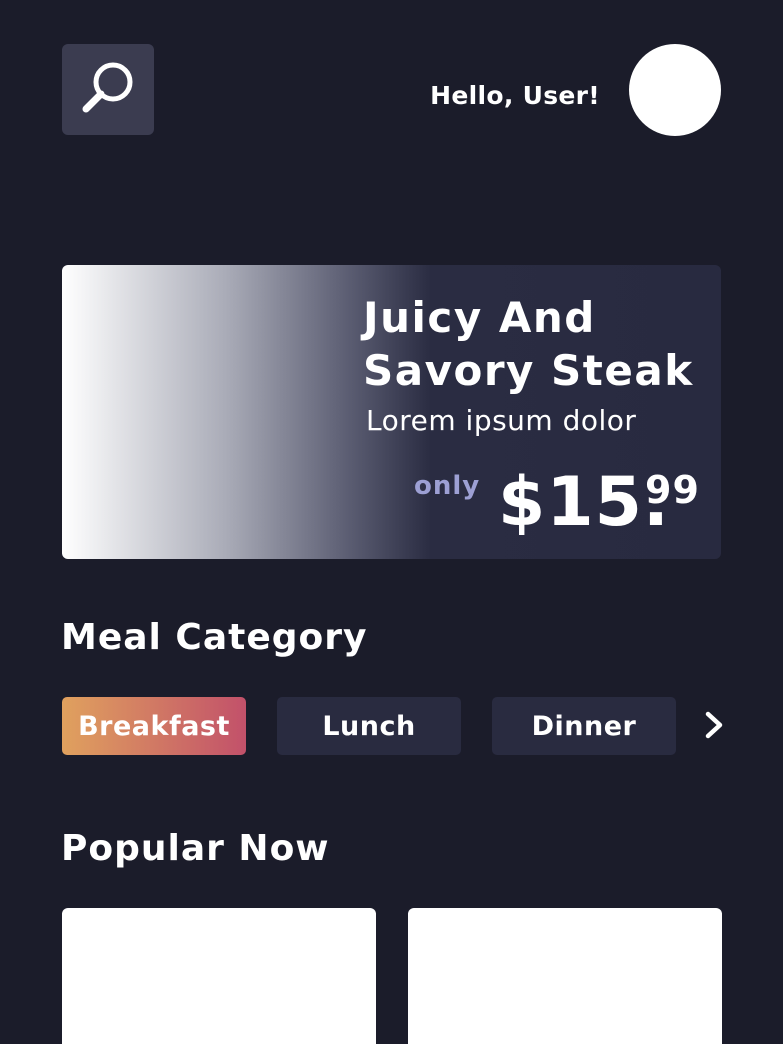 The image size is (783, 1044). I want to click on search-button, so click(108, 89).